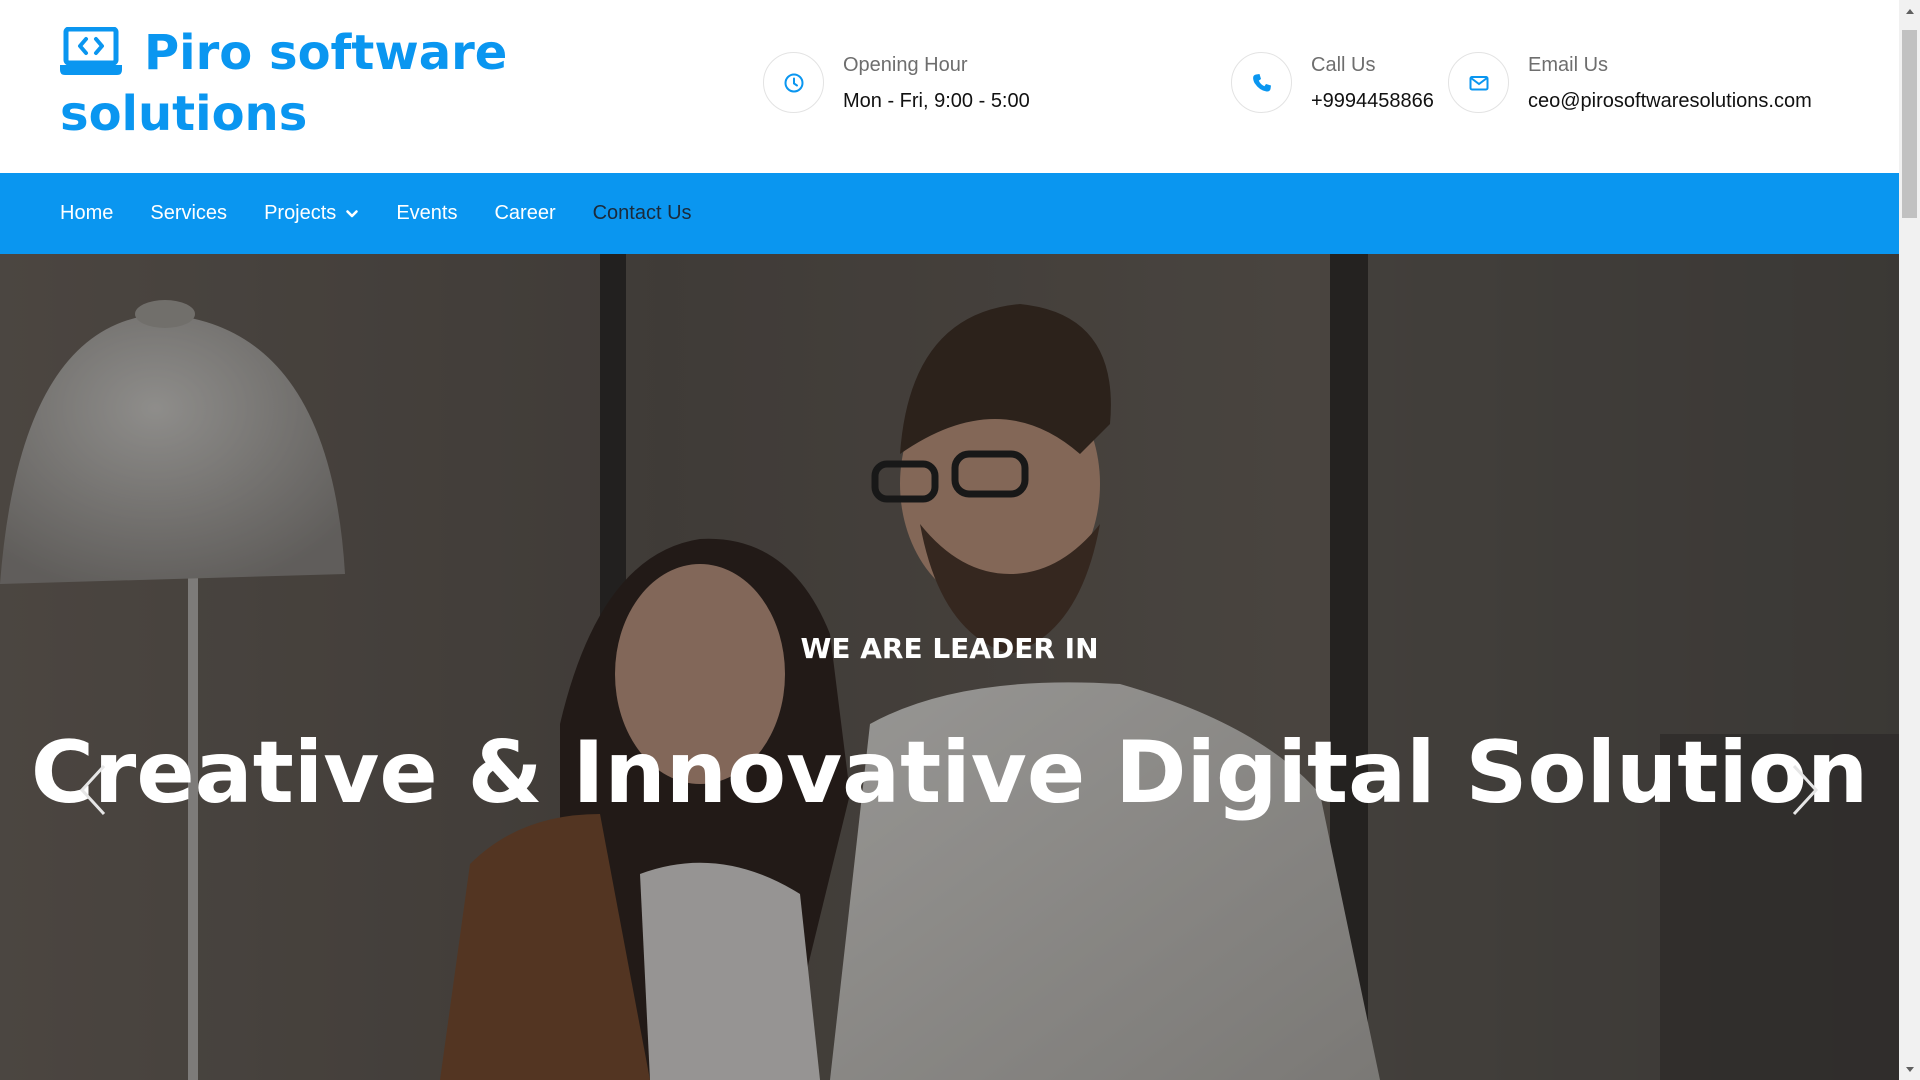 Image resolution: width=1920 pixels, height=1080 pixels. What do you see at coordinates (1343, 65) in the screenshot?
I see `call-us-label: Call Us` at bounding box center [1343, 65].